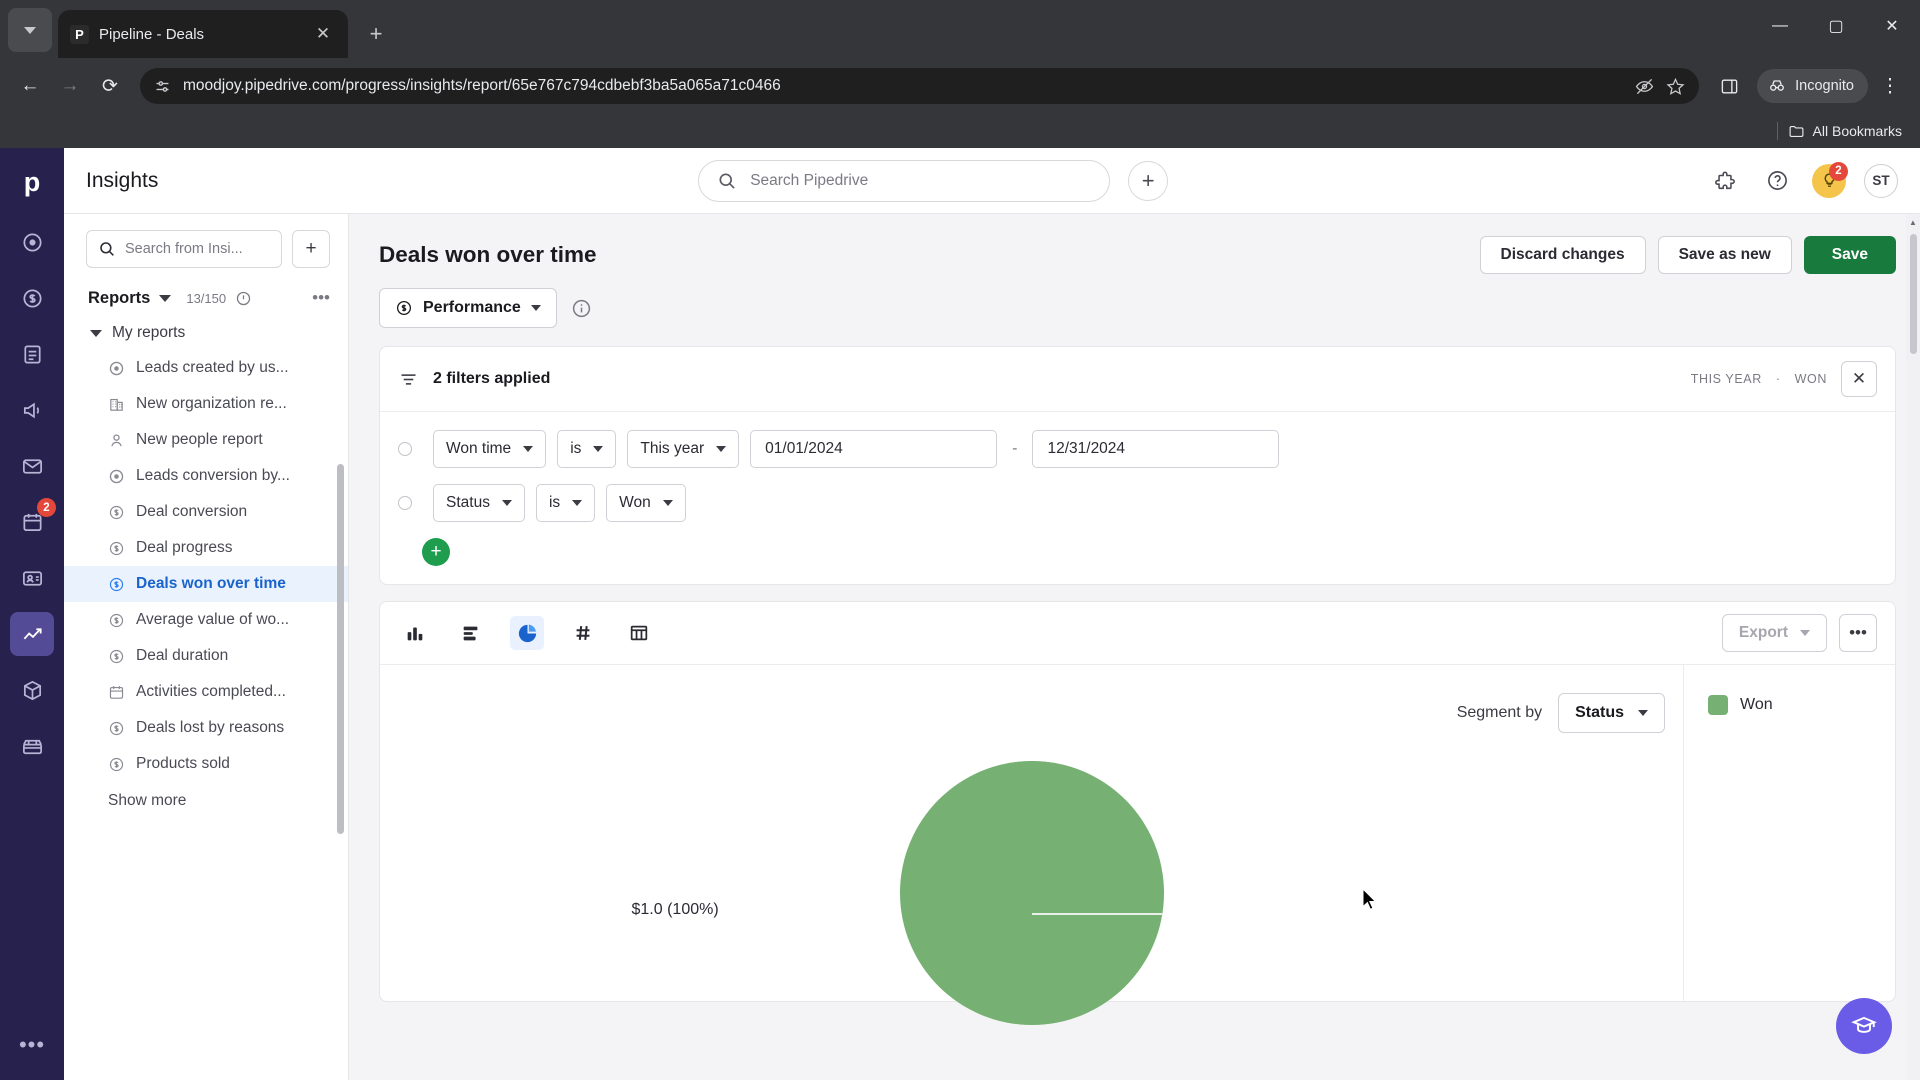  What do you see at coordinates (206, 764) in the screenshot?
I see `sidebar-item-products-sold: Products sold` at bounding box center [206, 764].